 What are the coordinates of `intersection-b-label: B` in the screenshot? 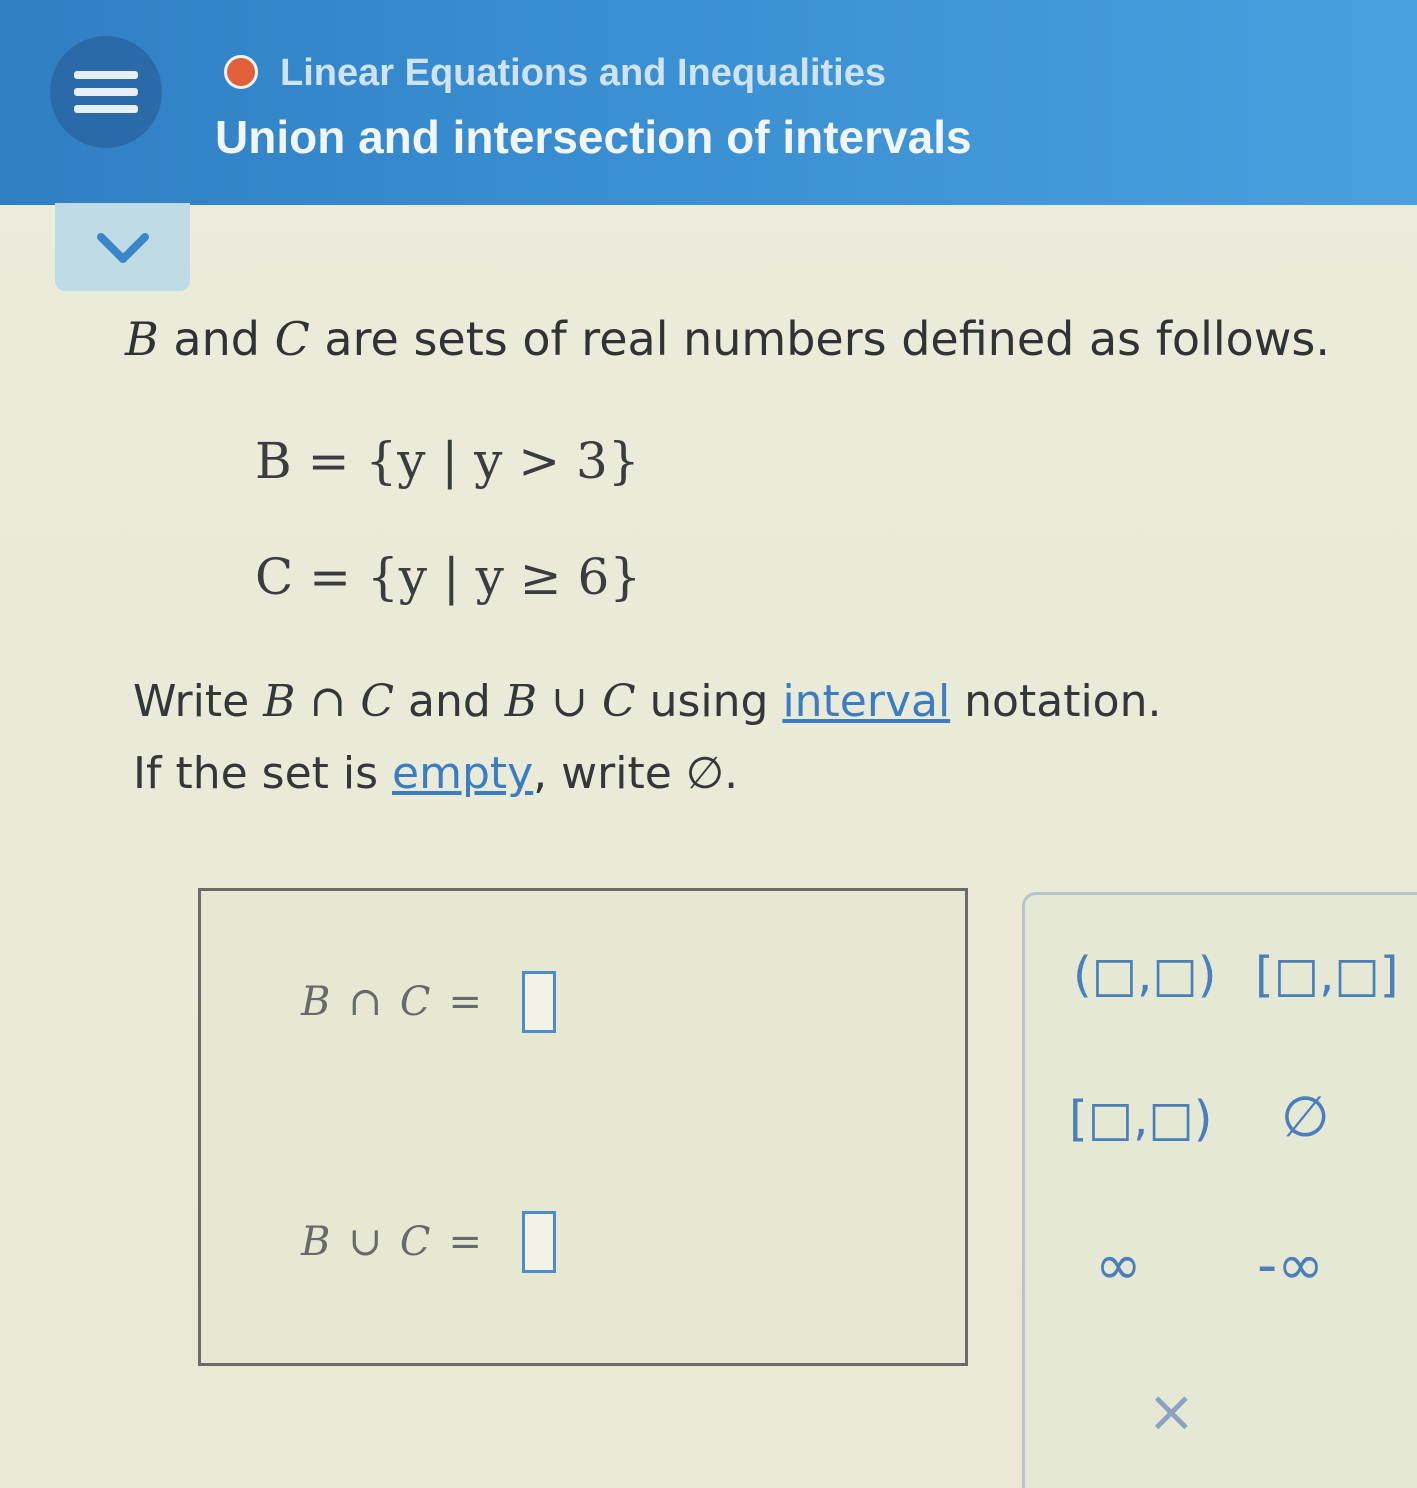 It's located at (316, 1002).